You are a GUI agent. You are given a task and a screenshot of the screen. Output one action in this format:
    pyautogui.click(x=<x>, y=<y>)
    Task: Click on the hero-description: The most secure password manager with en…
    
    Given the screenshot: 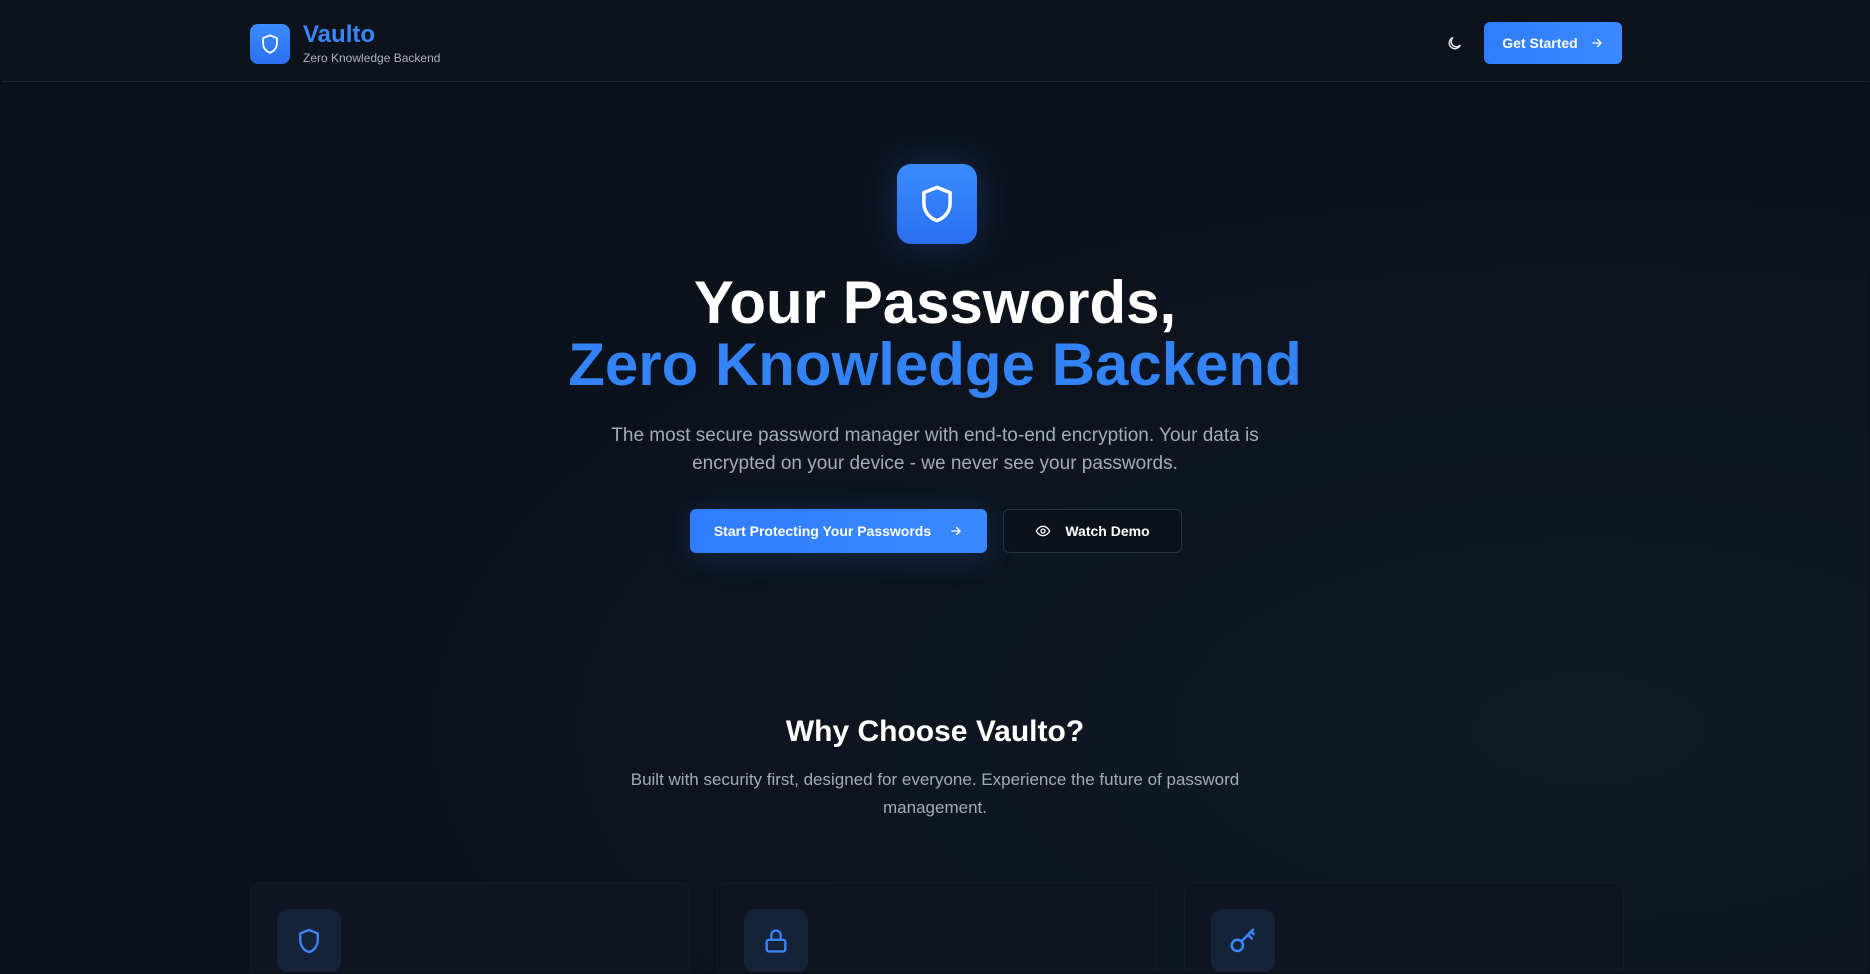 What is the action you would take?
    pyautogui.click(x=935, y=449)
    